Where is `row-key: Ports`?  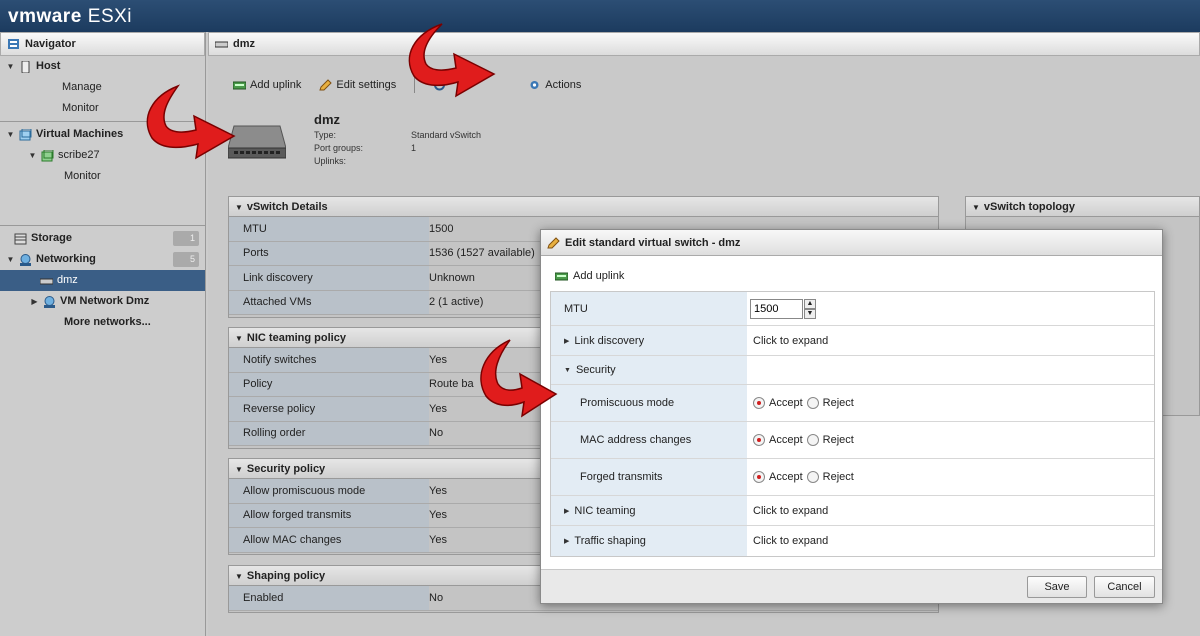
row-key: Ports is located at coordinates (329, 253).